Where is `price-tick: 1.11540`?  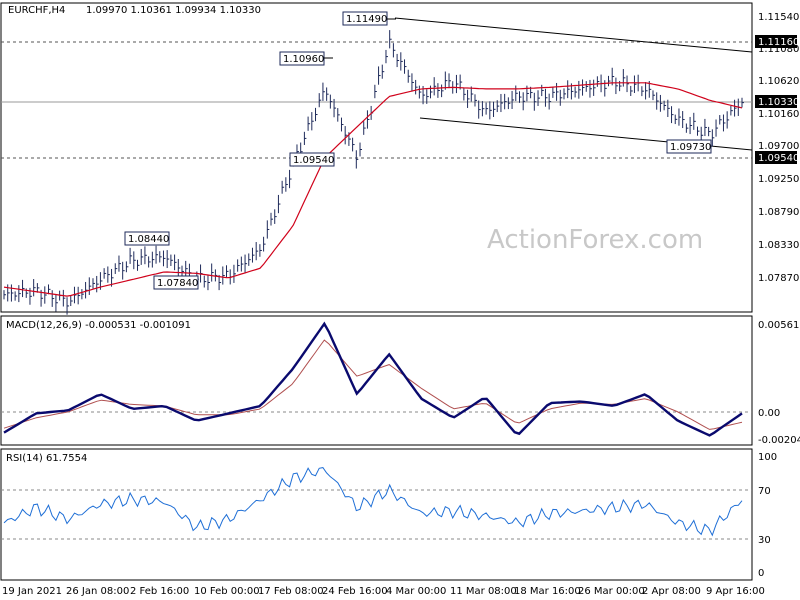
price-tick: 1.11540 is located at coordinates (778, 17).